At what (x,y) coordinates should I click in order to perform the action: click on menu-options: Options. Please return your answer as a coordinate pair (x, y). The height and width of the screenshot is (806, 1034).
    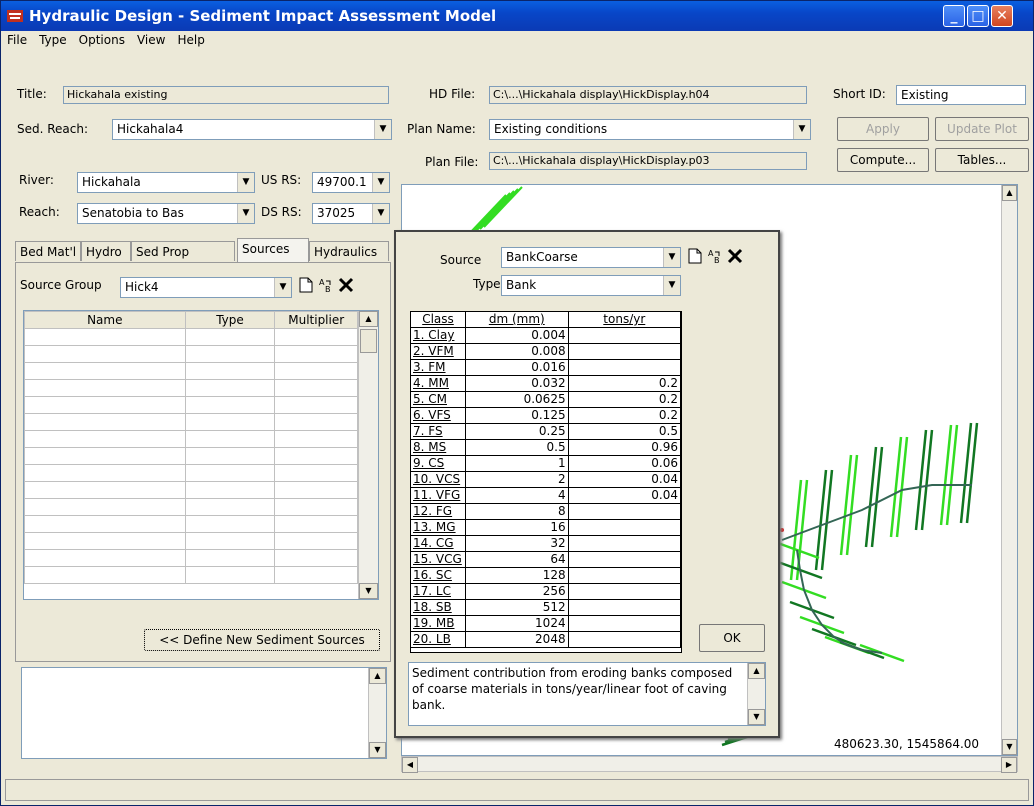
    Looking at the image, I should click on (102, 39).